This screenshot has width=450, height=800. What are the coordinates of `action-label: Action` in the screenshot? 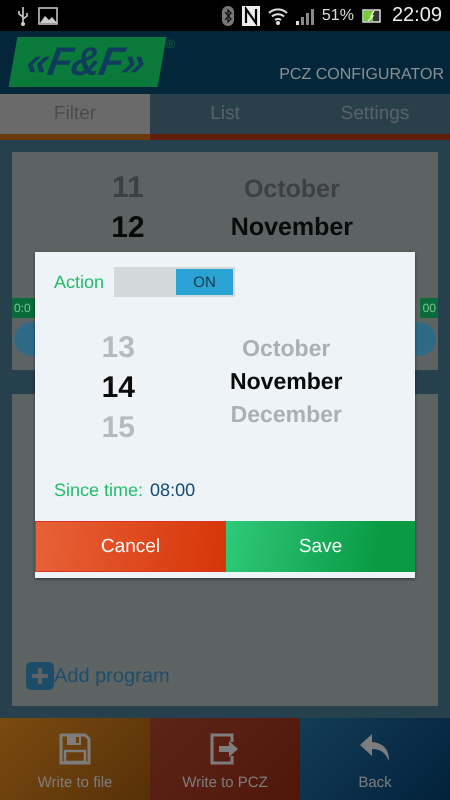 It's located at (79, 282).